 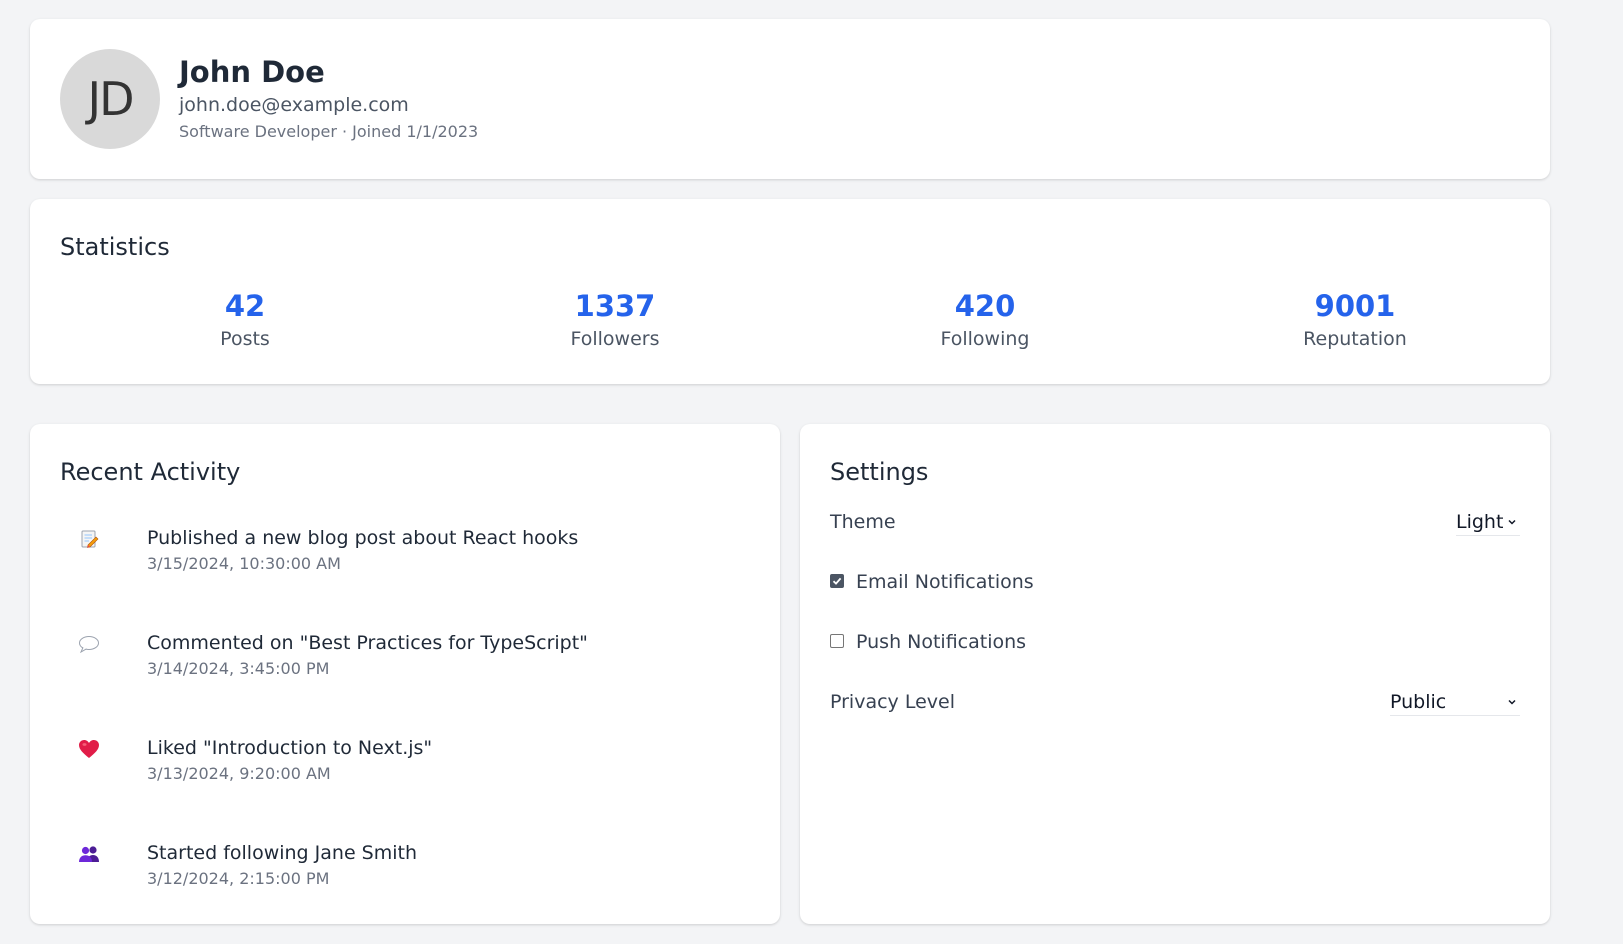 What do you see at coordinates (945, 582) in the screenshot?
I see `email-notifications-label: Email Notifications` at bounding box center [945, 582].